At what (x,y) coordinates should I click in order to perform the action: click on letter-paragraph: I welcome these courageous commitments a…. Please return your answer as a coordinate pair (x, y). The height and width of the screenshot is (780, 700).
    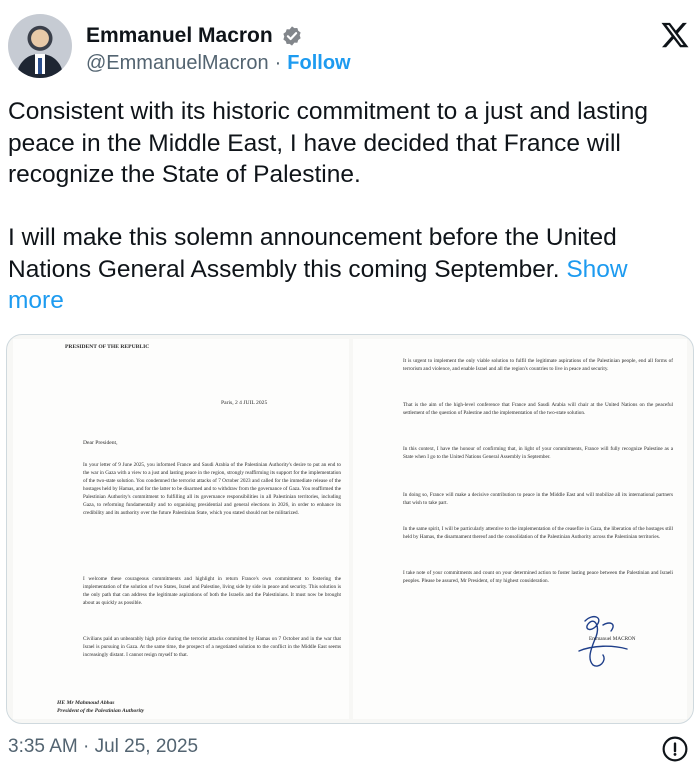
    Looking at the image, I should click on (212, 591).